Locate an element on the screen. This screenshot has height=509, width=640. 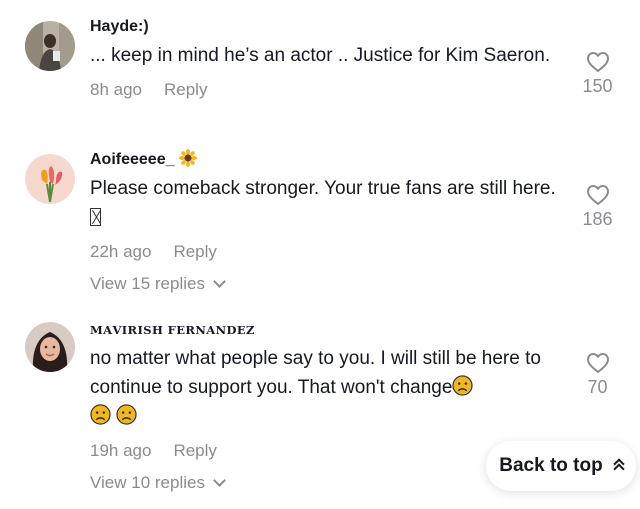
like-count: 70 is located at coordinates (597, 387).